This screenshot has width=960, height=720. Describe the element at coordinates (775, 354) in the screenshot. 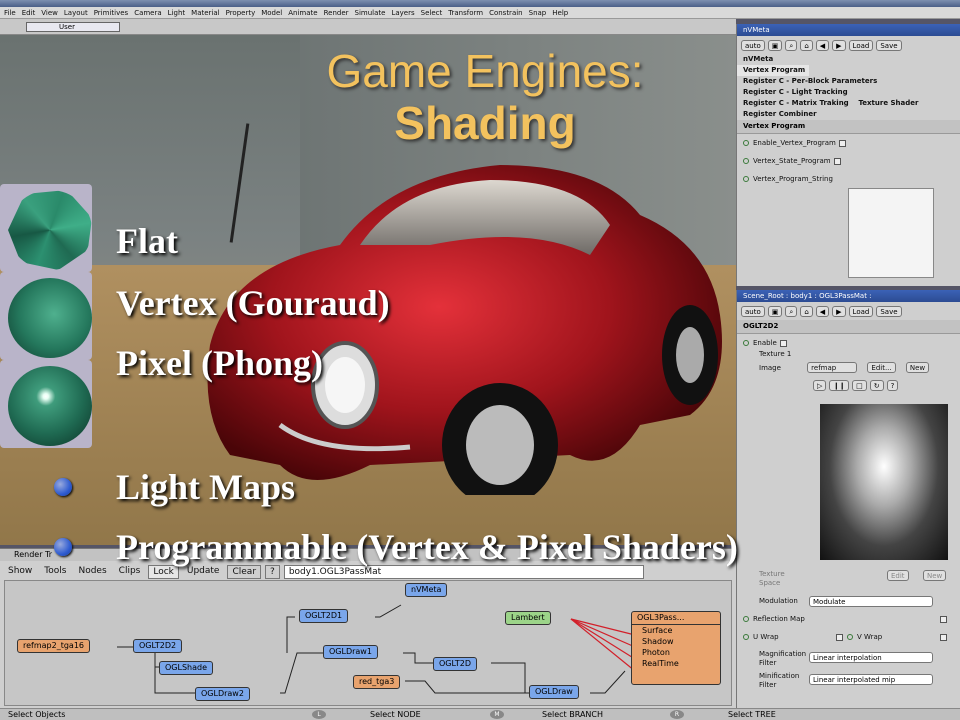

I see `texture-label: Texture 1` at that location.